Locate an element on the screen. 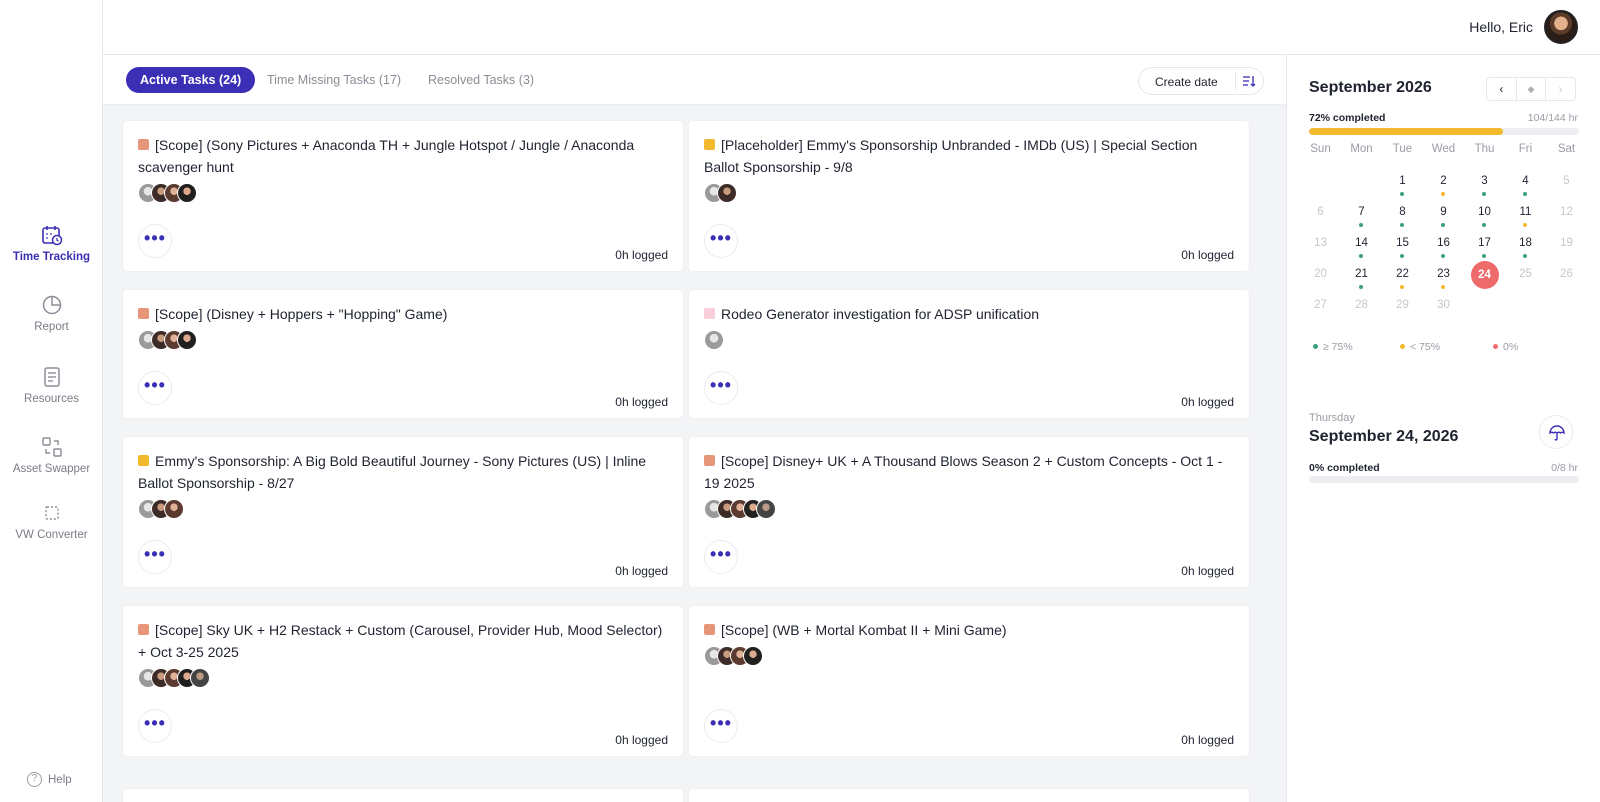 This screenshot has width=1600, height=802. calendar-day: 13 is located at coordinates (1320, 243).